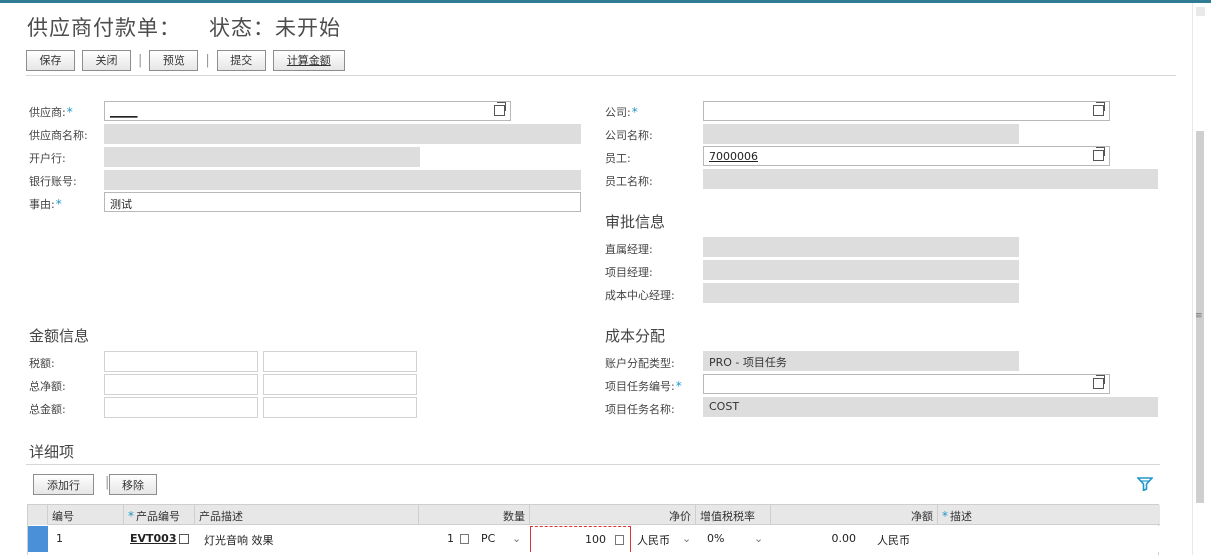 The height and width of the screenshot is (555, 1211). What do you see at coordinates (629, 272) in the screenshot?
I see `project-manager-label: 项目经理:` at bounding box center [629, 272].